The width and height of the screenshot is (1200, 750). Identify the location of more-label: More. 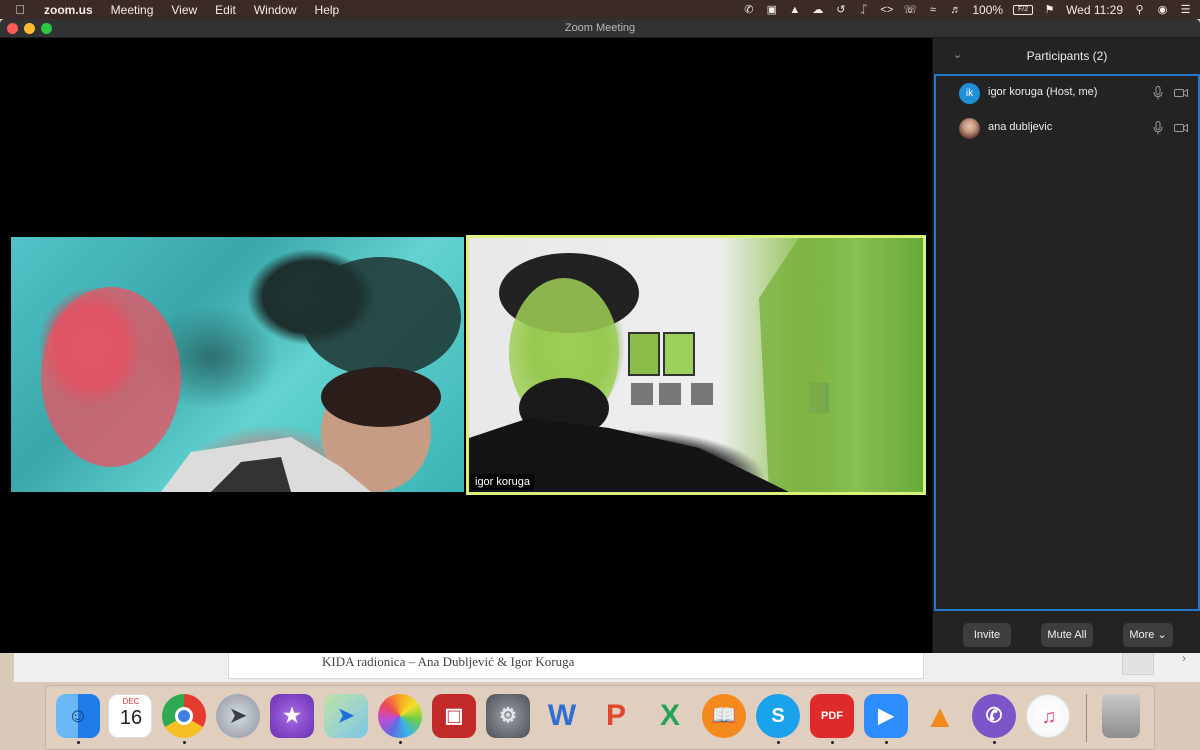
(1142, 635).